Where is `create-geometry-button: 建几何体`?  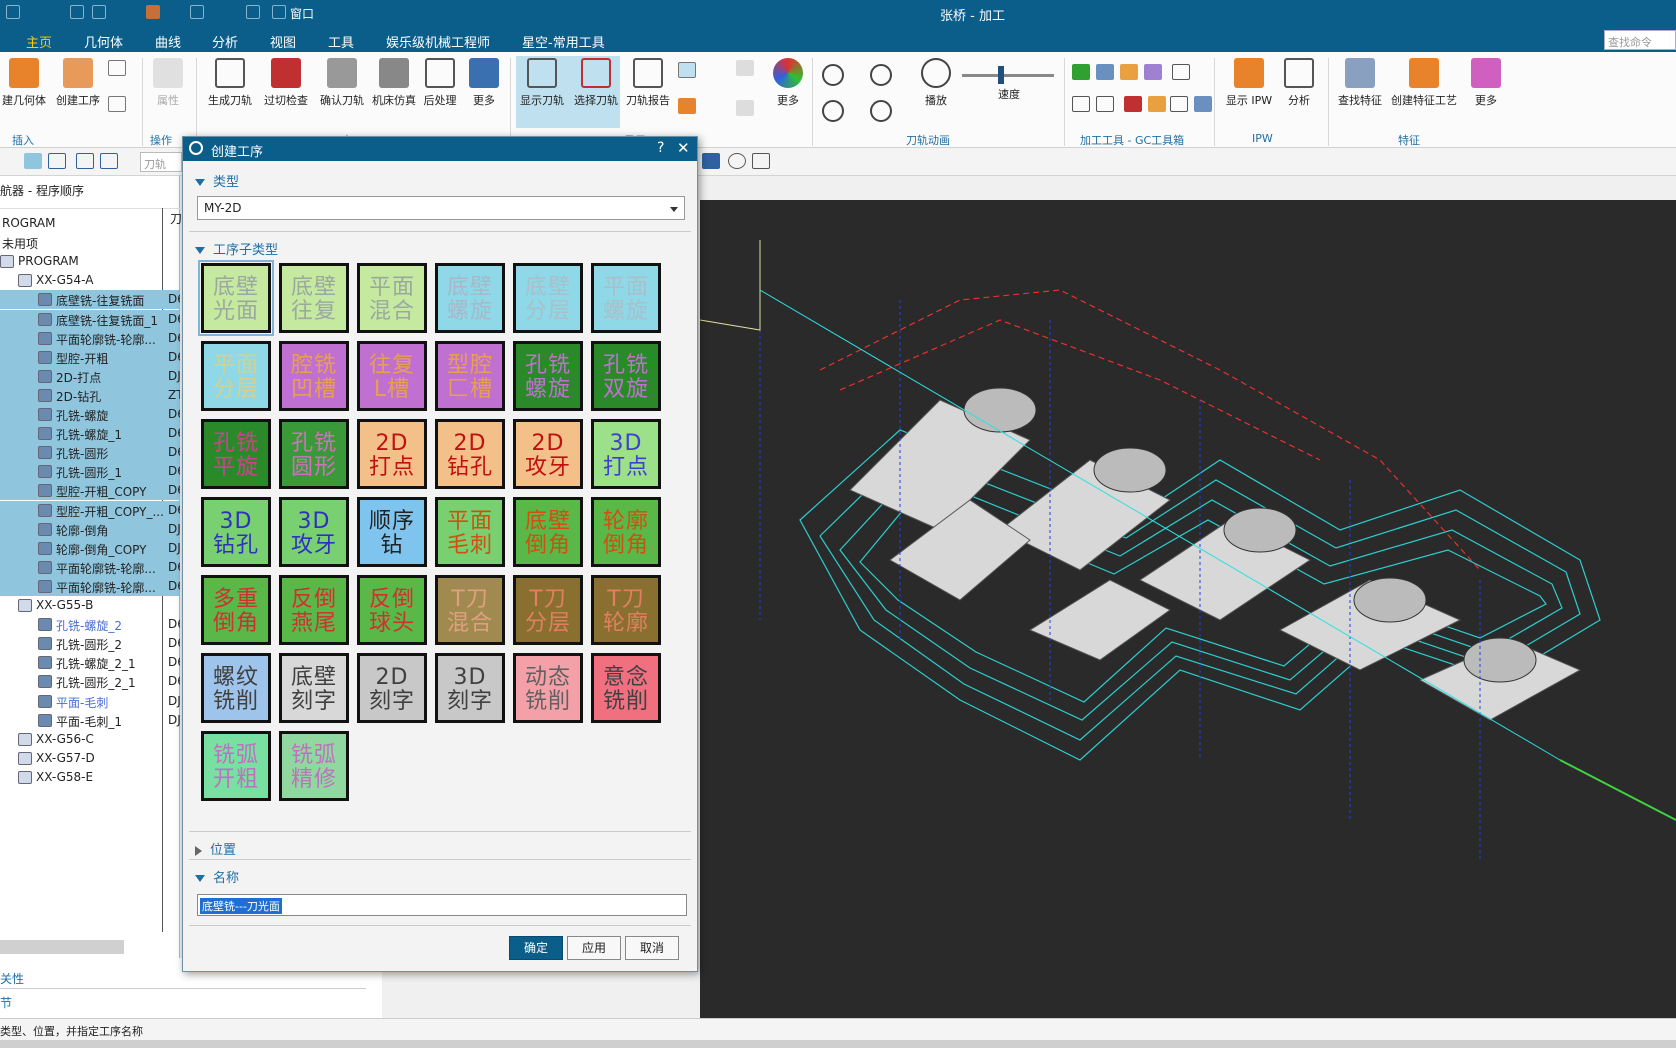 create-geometry-button: 建几何体 is located at coordinates (24, 80).